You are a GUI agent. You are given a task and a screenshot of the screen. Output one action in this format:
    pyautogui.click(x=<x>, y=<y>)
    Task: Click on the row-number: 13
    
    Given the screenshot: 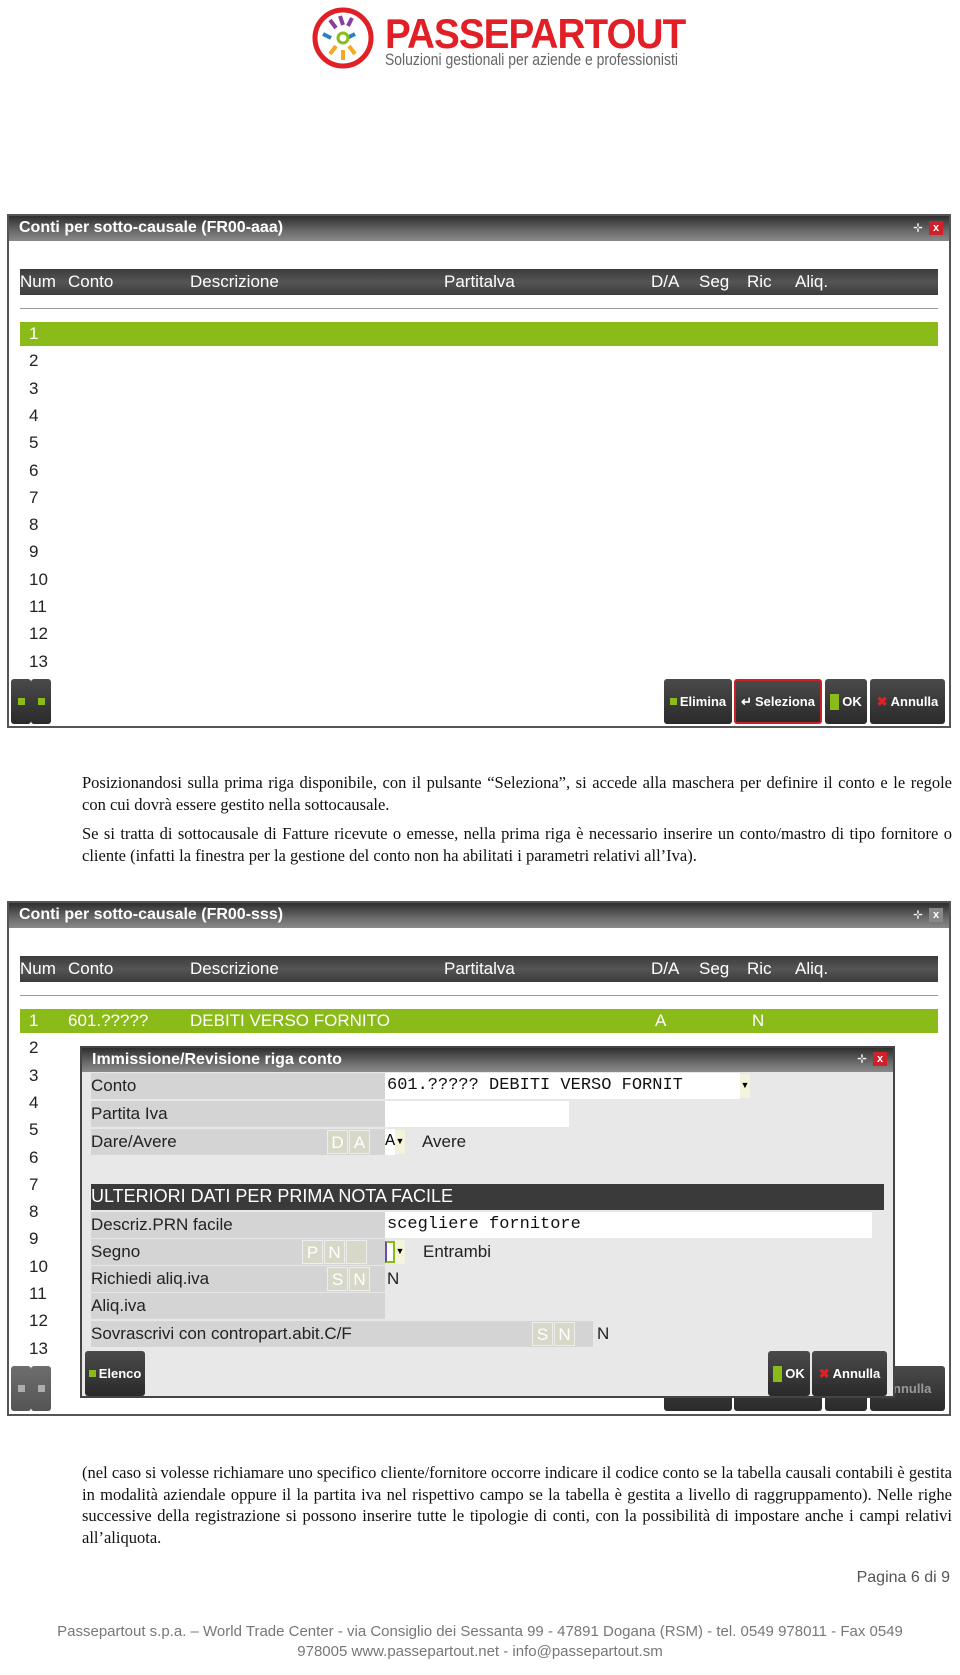 What is the action you would take?
    pyautogui.click(x=38, y=1348)
    